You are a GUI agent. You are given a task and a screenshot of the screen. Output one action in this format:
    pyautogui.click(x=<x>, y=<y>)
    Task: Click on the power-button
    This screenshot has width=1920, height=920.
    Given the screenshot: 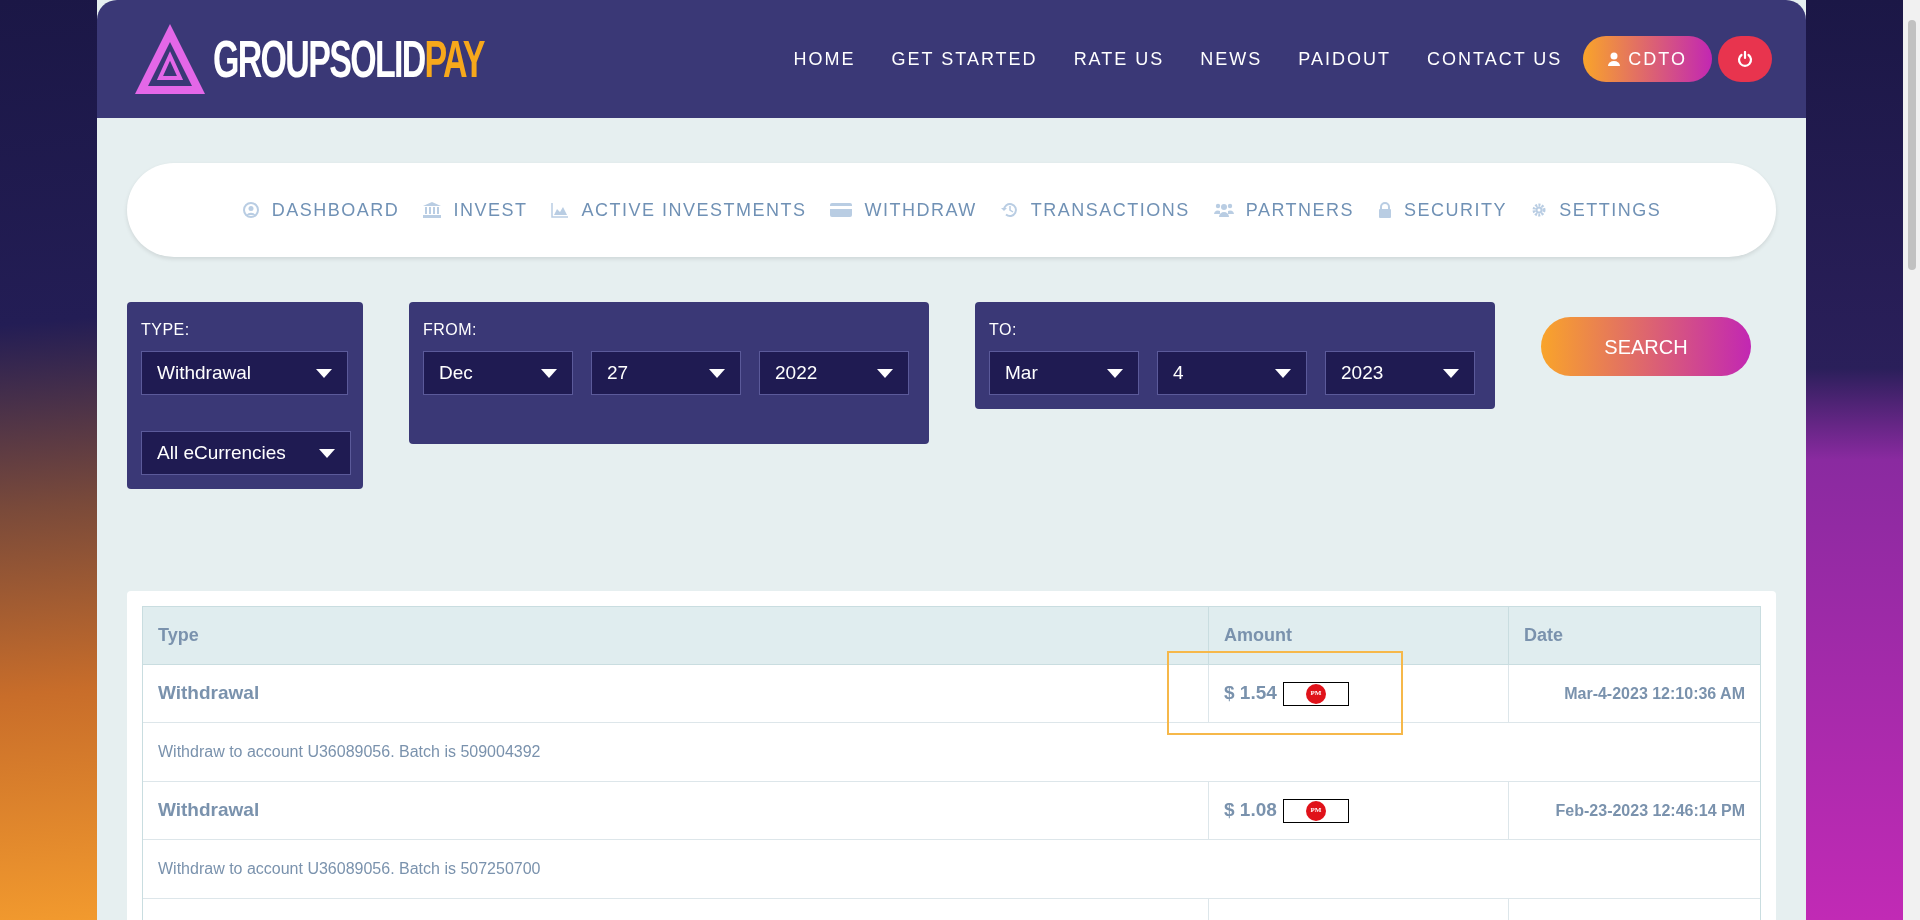 What is the action you would take?
    pyautogui.click(x=1745, y=59)
    